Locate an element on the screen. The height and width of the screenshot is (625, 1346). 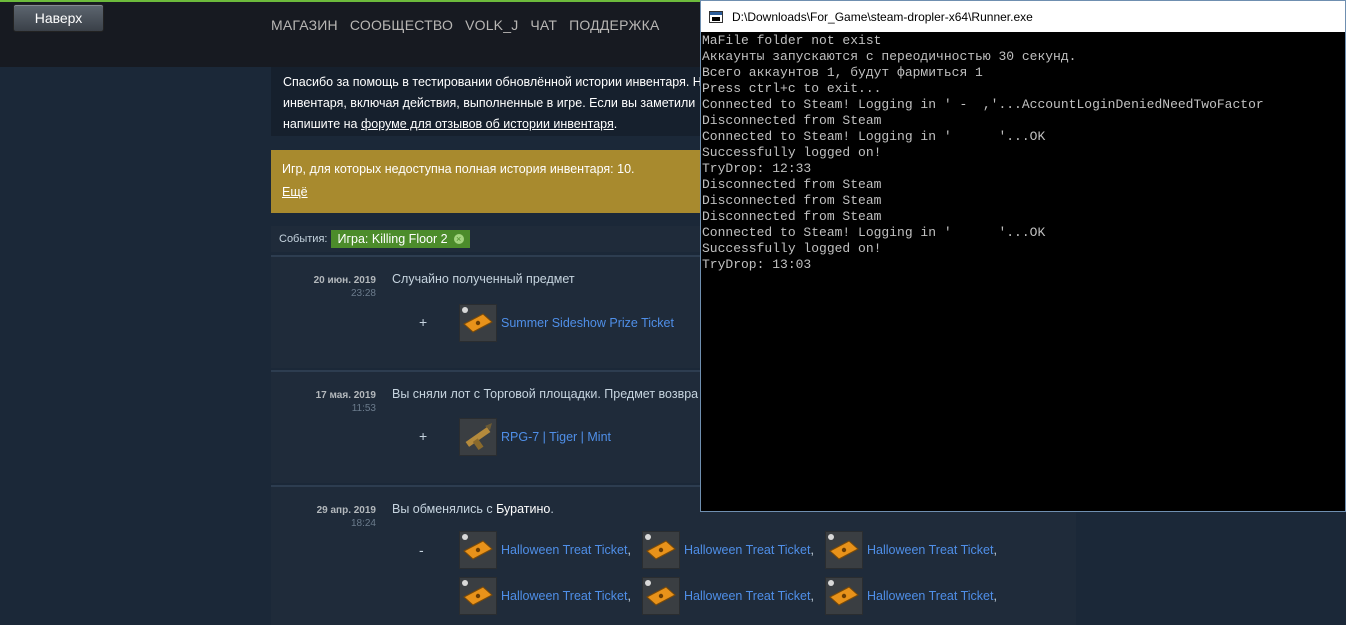
event-date: 29 апр. 2019 is located at coordinates (346, 510).